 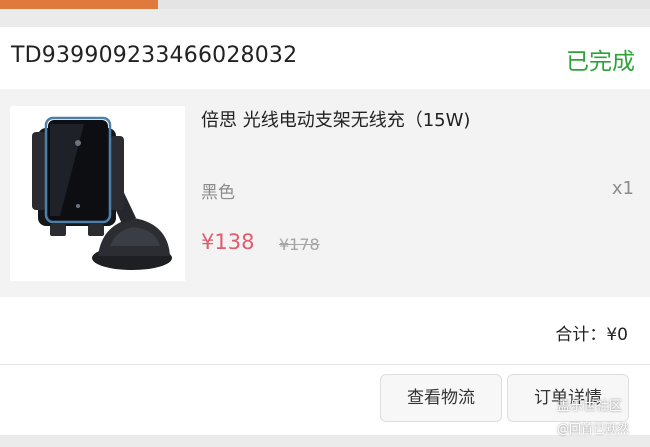 What do you see at coordinates (622, 188) in the screenshot?
I see `product-quantity: x1` at bounding box center [622, 188].